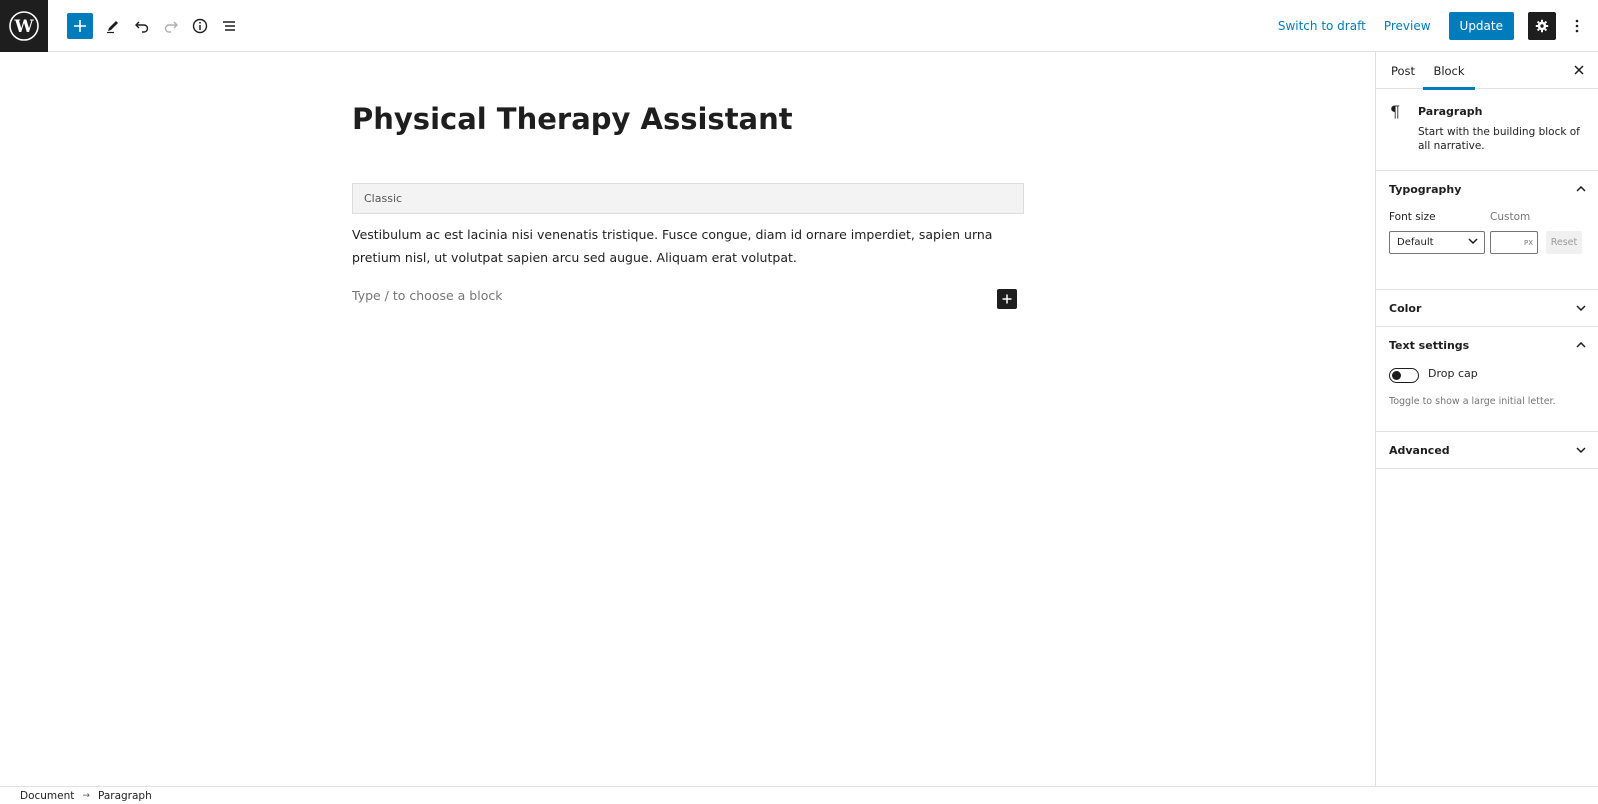  Describe the element at coordinates (572, 119) in the screenshot. I see `post-title: Physical Therapy Assistant` at that location.